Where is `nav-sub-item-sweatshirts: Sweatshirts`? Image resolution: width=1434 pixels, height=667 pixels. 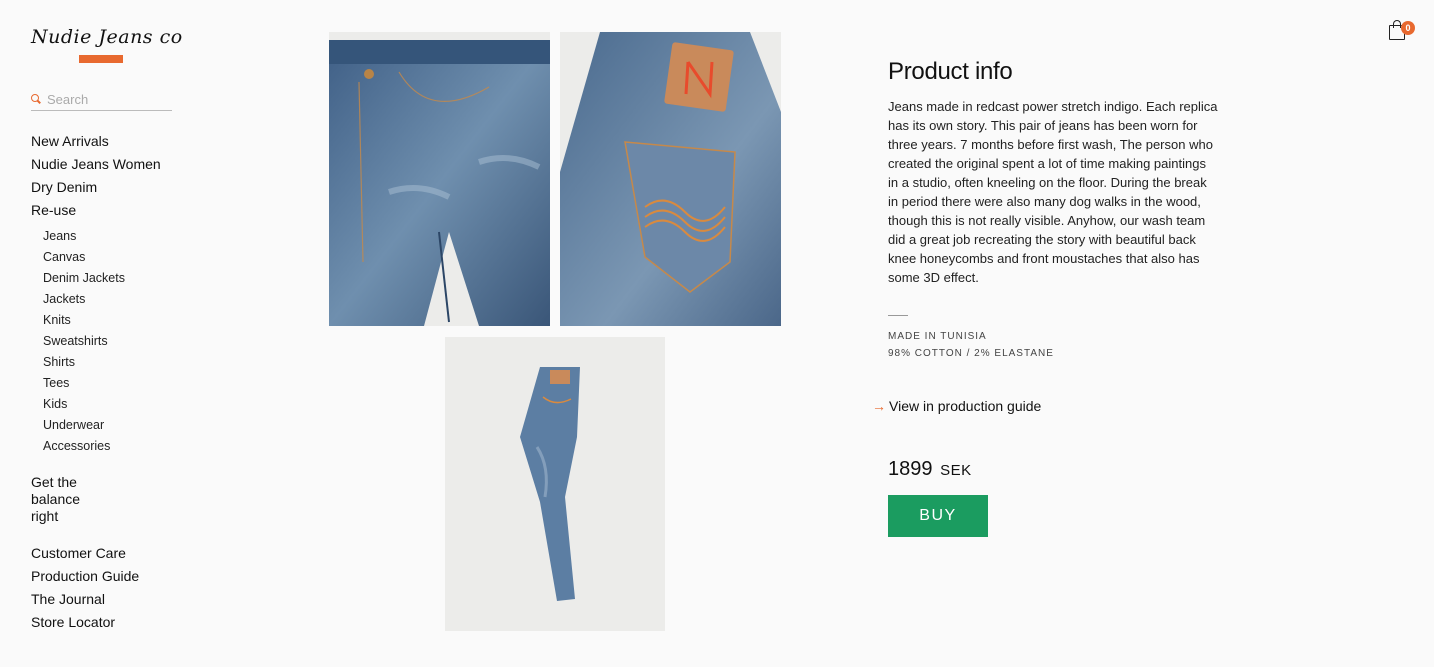 nav-sub-item-sweatshirts: Sweatshirts is located at coordinates (112, 341).